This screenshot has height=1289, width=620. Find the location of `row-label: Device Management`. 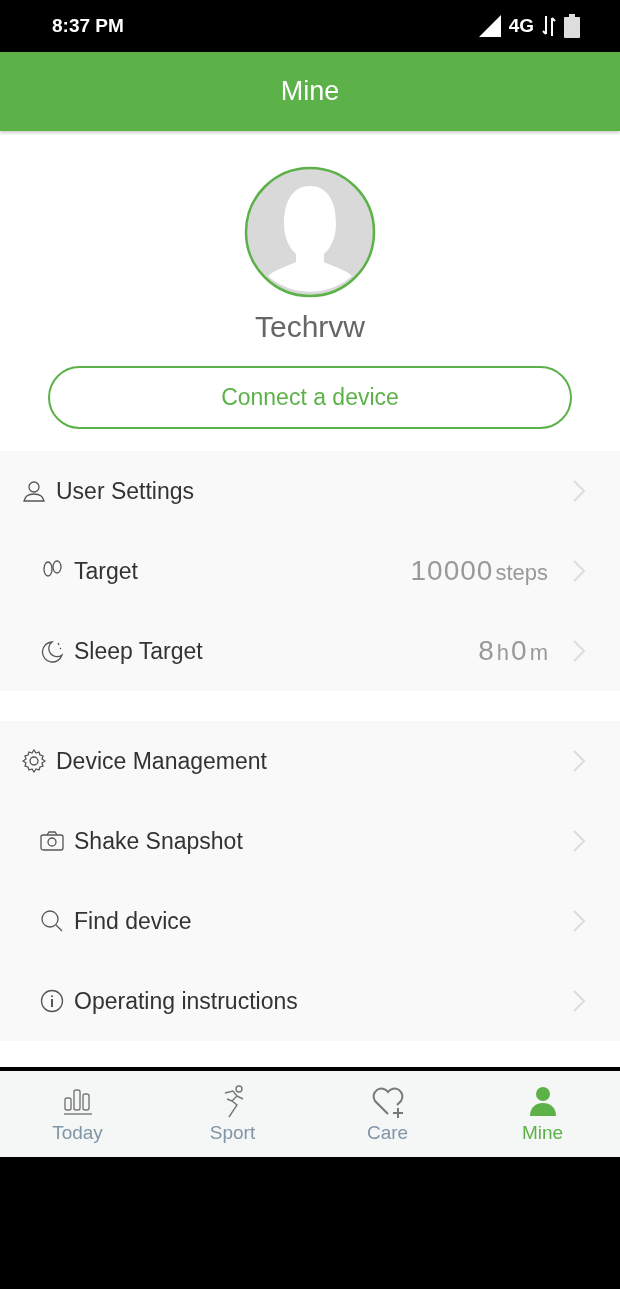

row-label: Device Management is located at coordinates (162, 761).